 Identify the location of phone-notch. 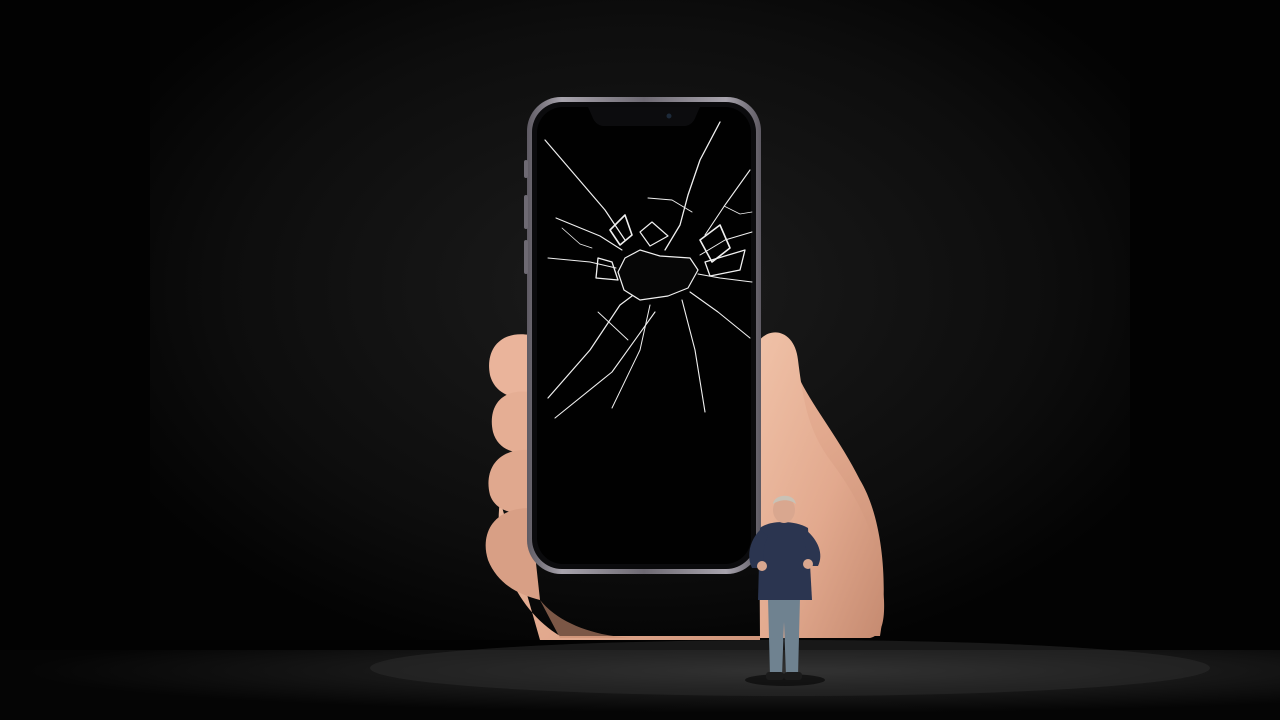
(644, 116).